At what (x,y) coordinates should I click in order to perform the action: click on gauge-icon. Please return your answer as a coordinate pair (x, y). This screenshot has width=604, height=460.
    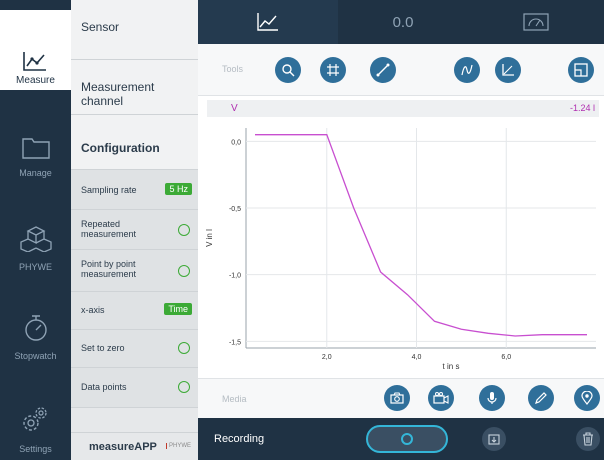
    Looking at the image, I should click on (536, 22).